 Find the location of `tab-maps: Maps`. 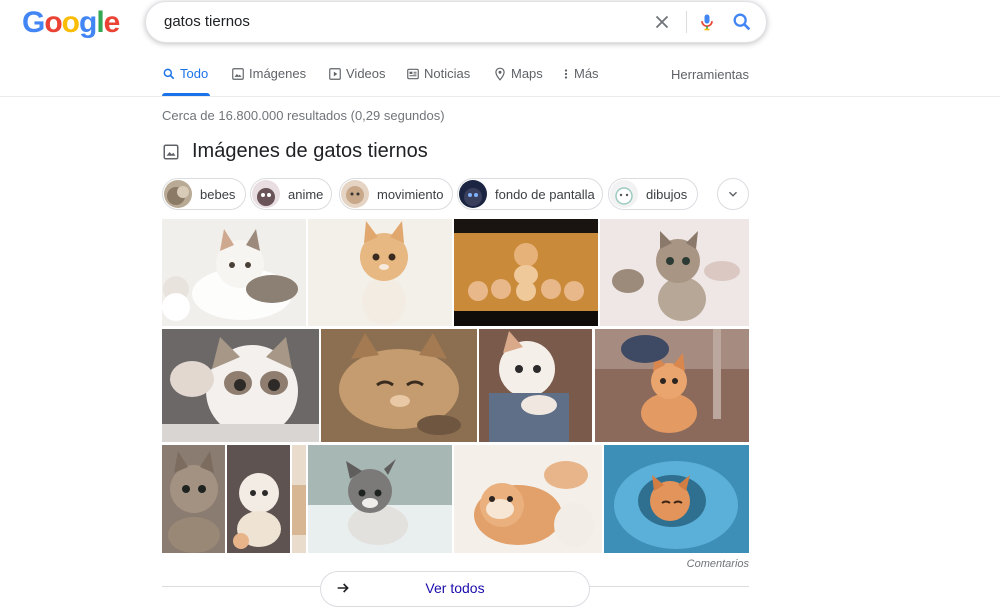

tab-maps: Maps is located at coordinates (518, 81).